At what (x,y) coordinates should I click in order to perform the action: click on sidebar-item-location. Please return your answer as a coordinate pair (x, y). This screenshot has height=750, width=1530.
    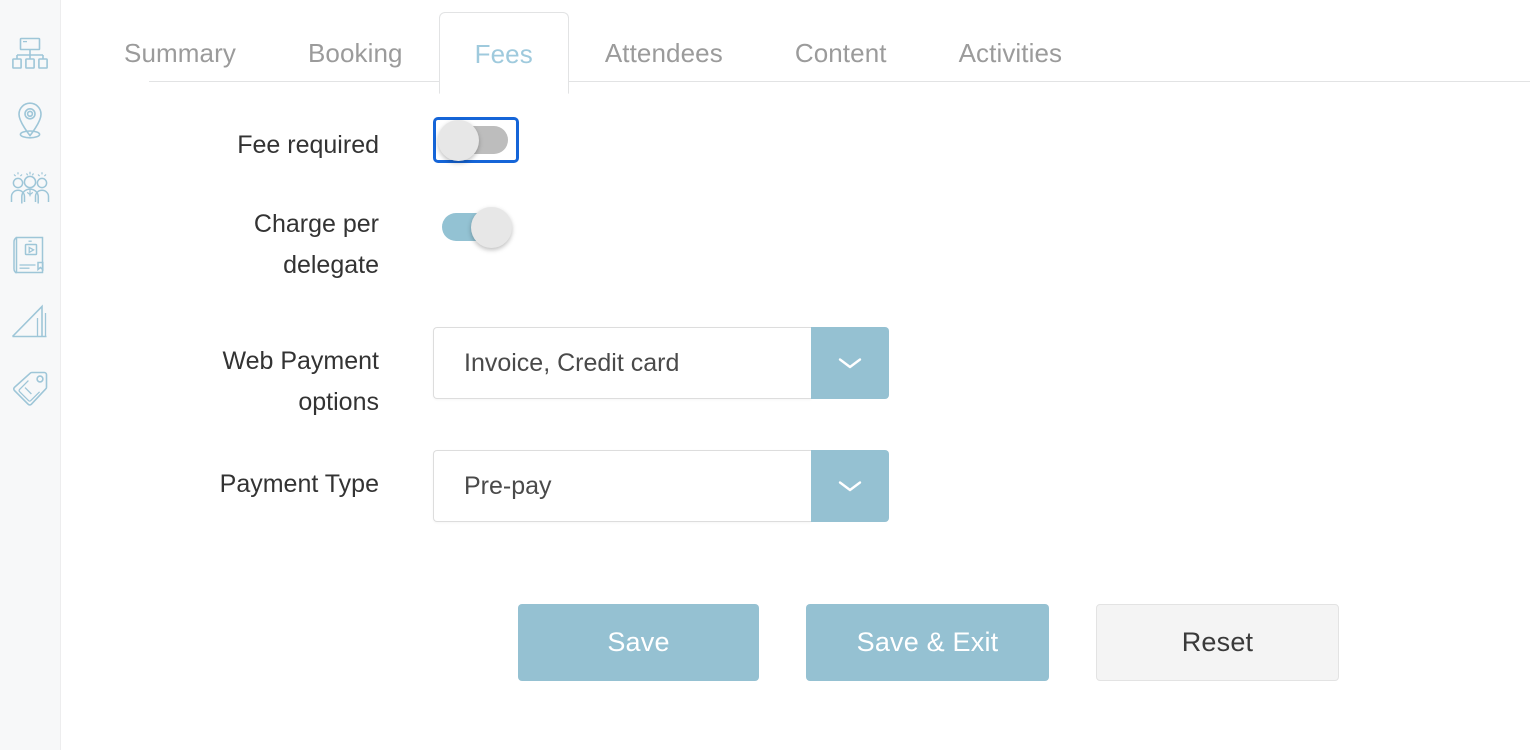
    Looking at the image, I should click on (30, 120).